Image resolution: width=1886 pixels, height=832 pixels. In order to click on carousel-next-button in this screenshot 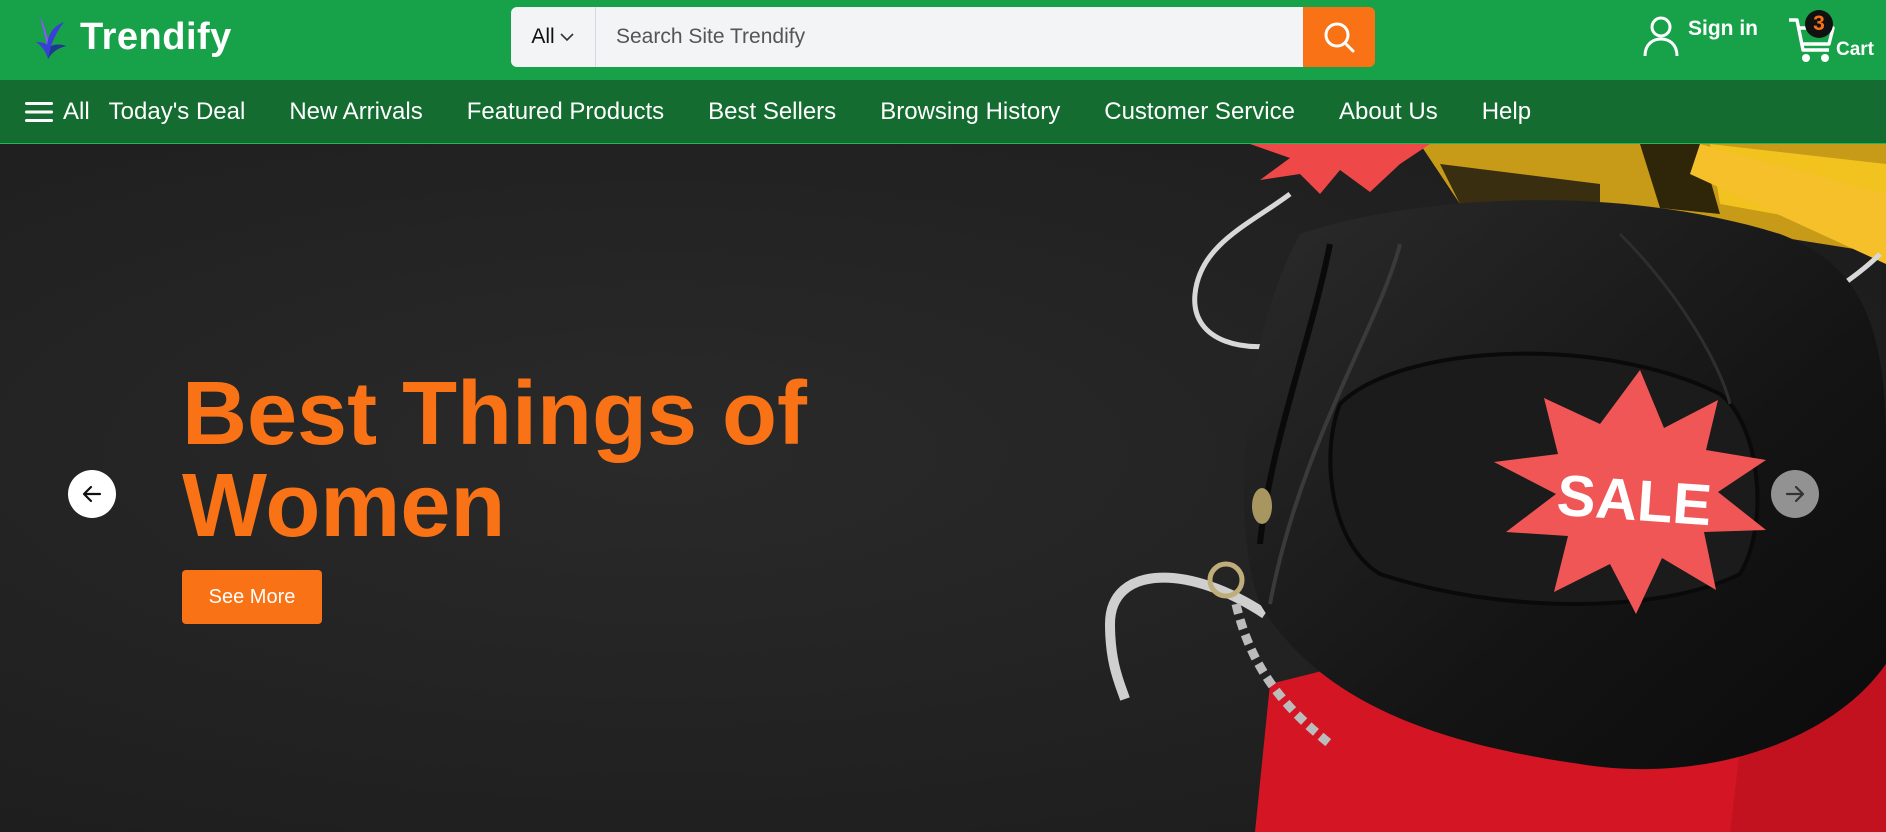, I will do `click(1795, 494)`.